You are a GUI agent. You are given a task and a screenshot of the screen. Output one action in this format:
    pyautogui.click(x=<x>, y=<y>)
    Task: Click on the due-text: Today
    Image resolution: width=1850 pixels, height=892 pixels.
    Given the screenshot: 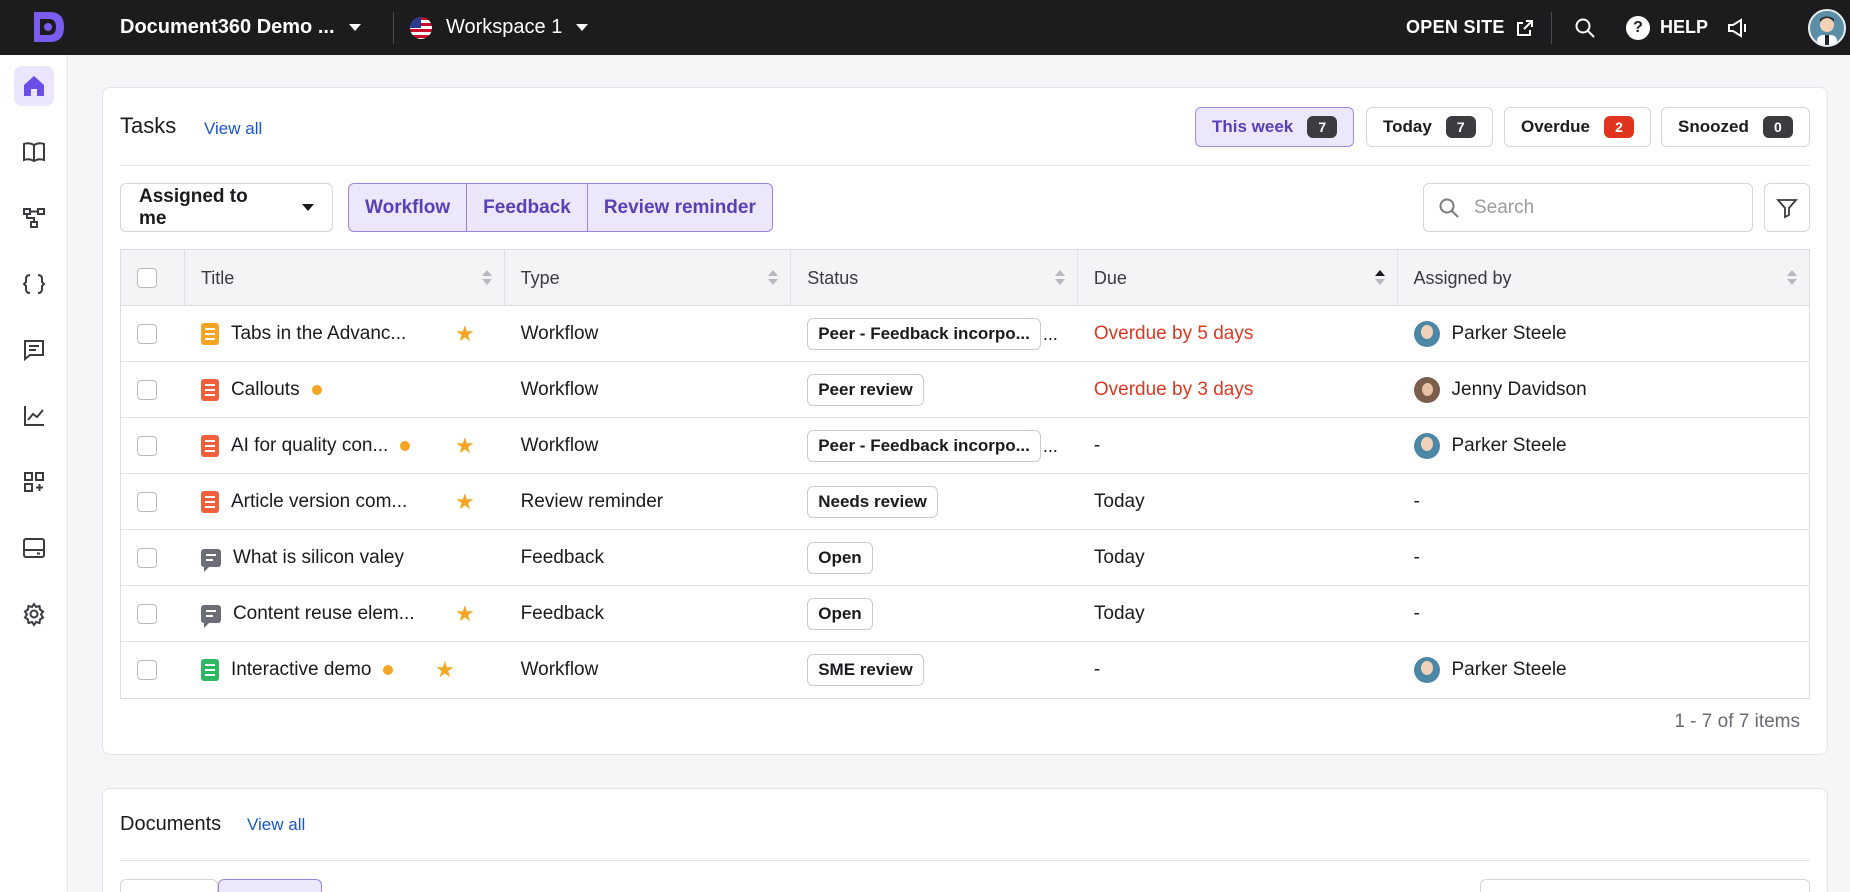 What is the action you would take?
    pyautogui.click(x=1119, y=501)
    